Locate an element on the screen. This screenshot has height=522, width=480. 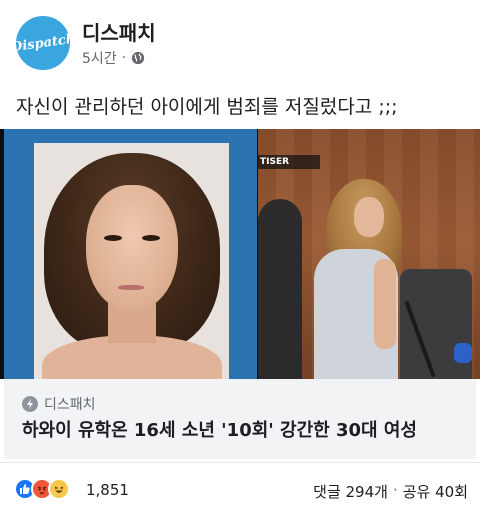
face-shape is located at coordinates (132, 248).